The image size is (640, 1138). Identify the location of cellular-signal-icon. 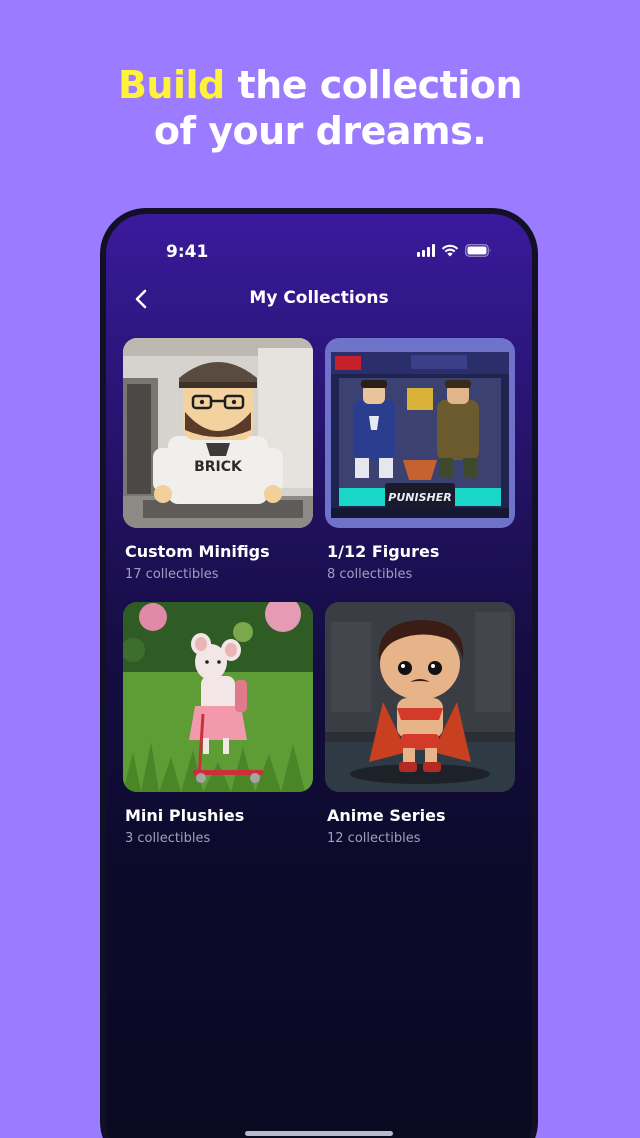
(426, 250).